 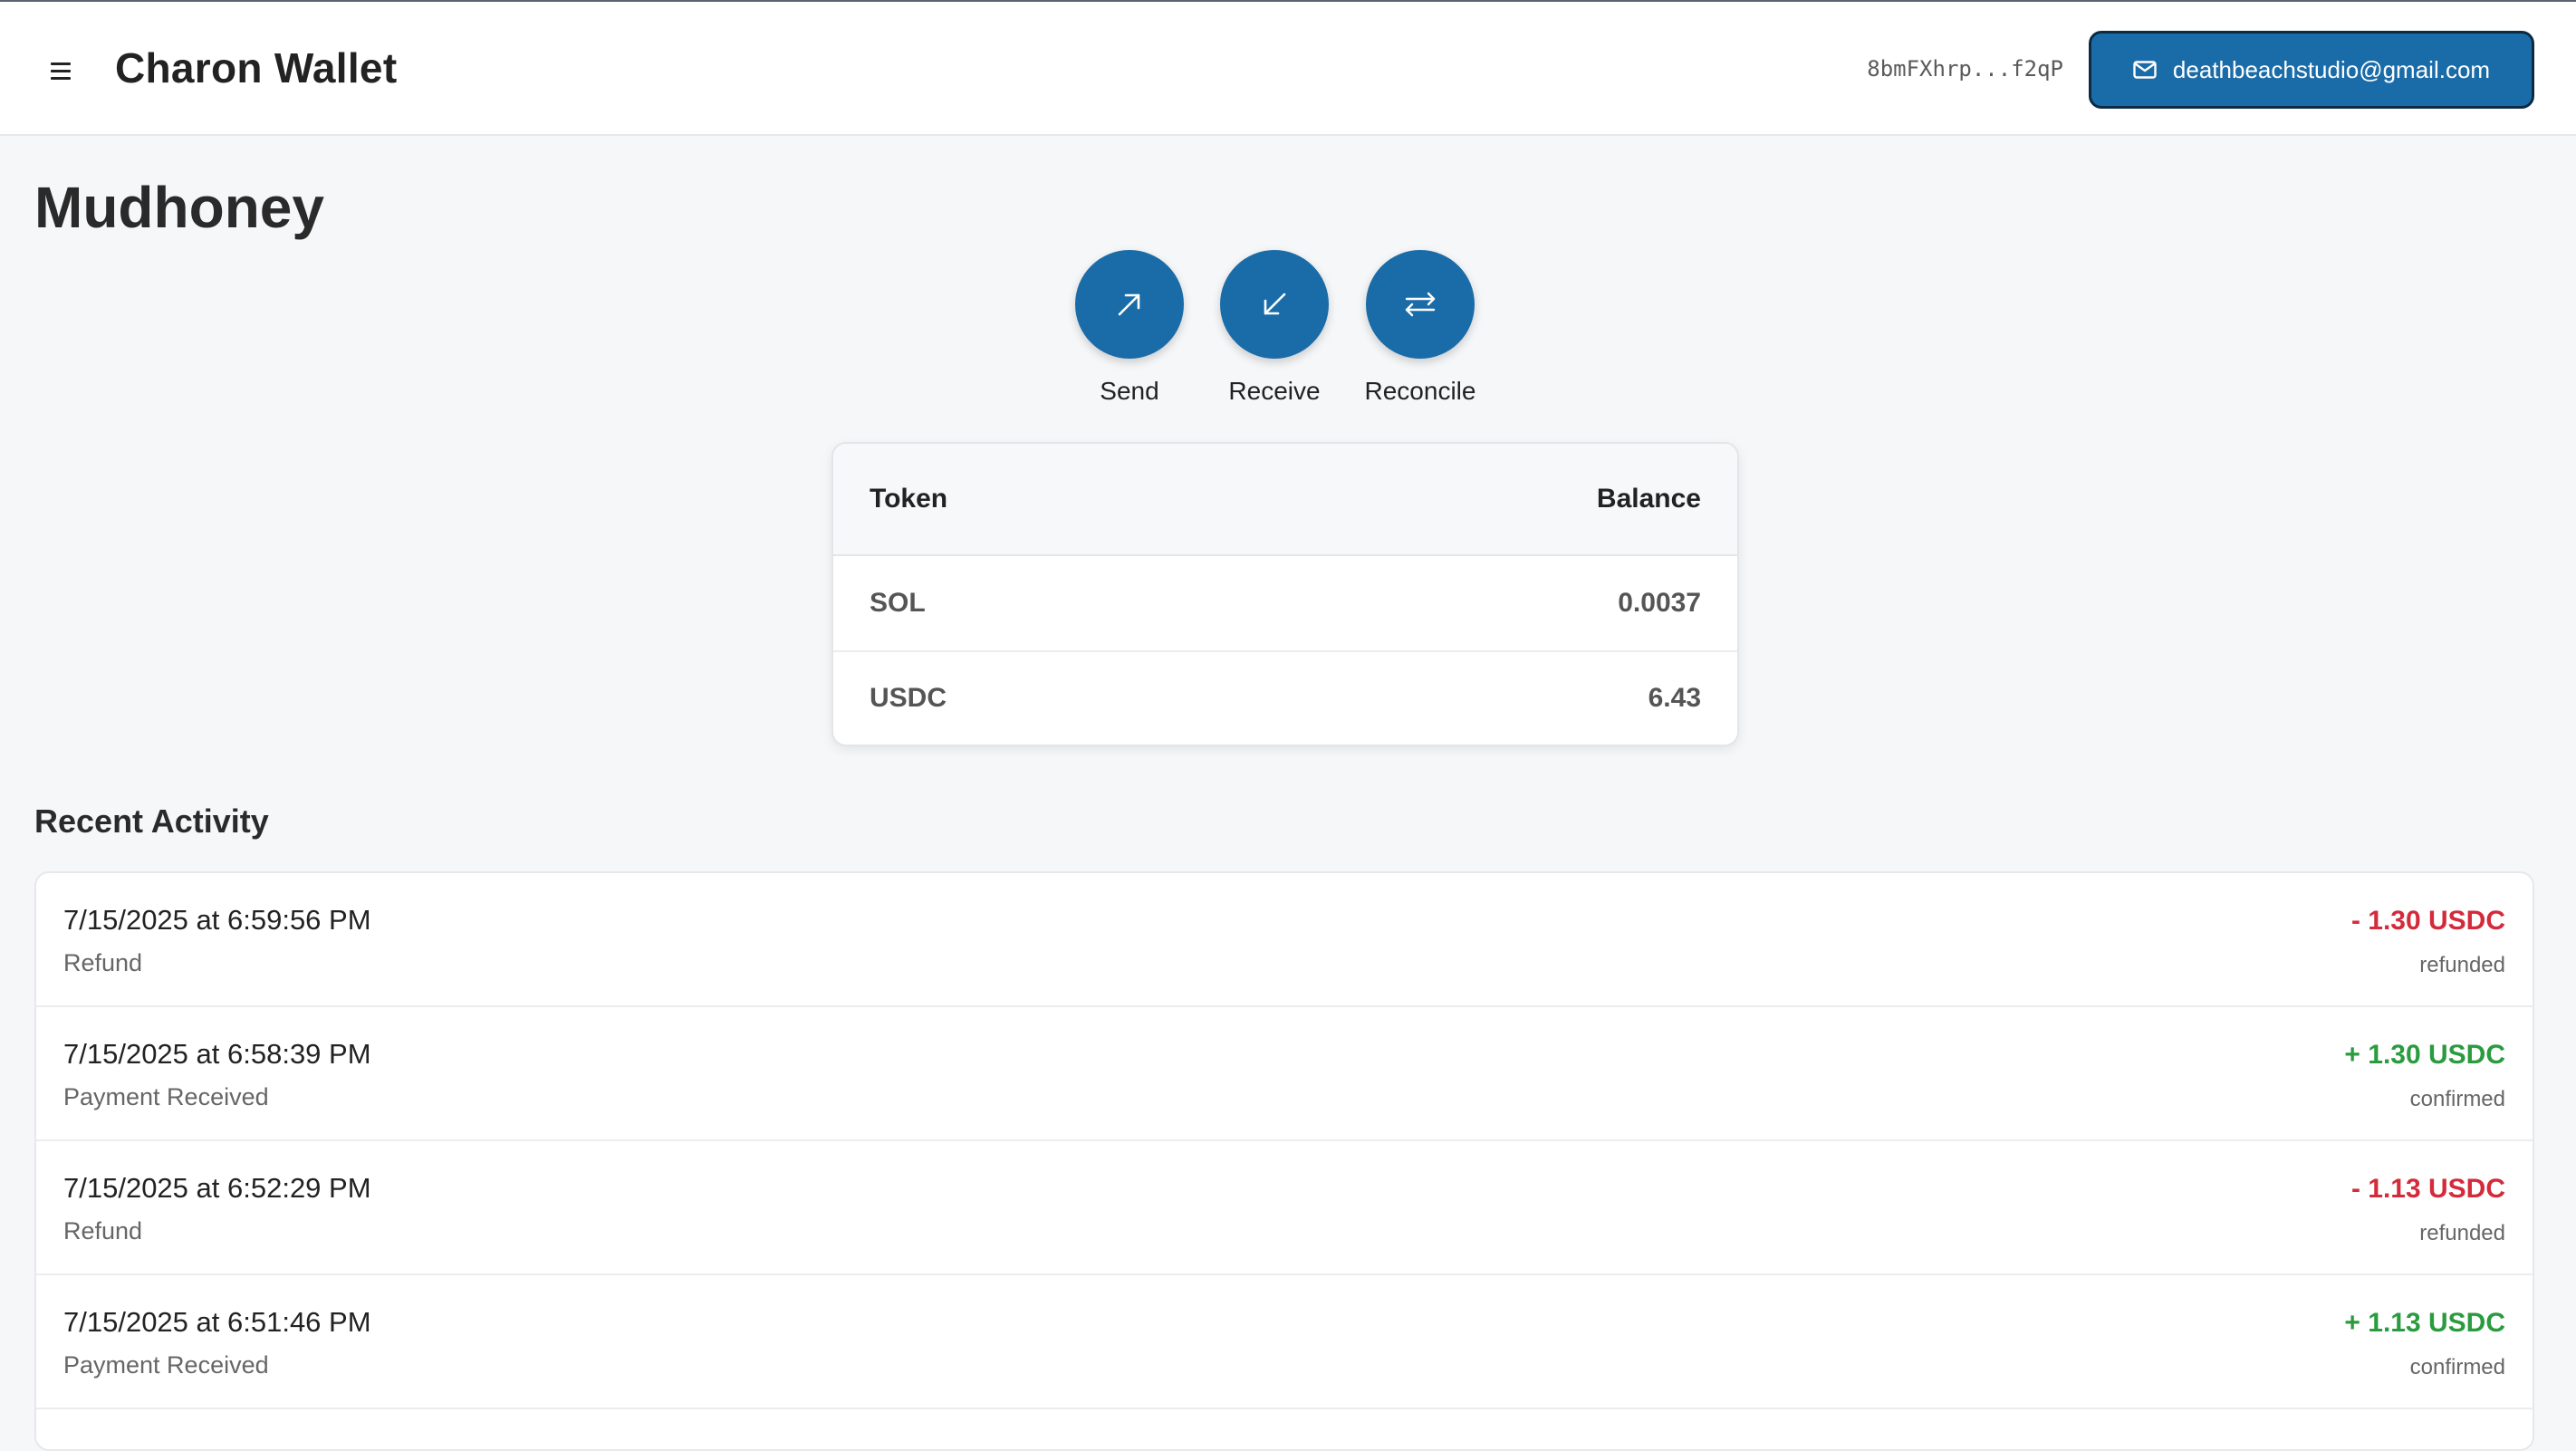 What do you see at coordinates (898, 603) in the screenshot?
I see `token-name: SOL` at bounding box center [898, 603].